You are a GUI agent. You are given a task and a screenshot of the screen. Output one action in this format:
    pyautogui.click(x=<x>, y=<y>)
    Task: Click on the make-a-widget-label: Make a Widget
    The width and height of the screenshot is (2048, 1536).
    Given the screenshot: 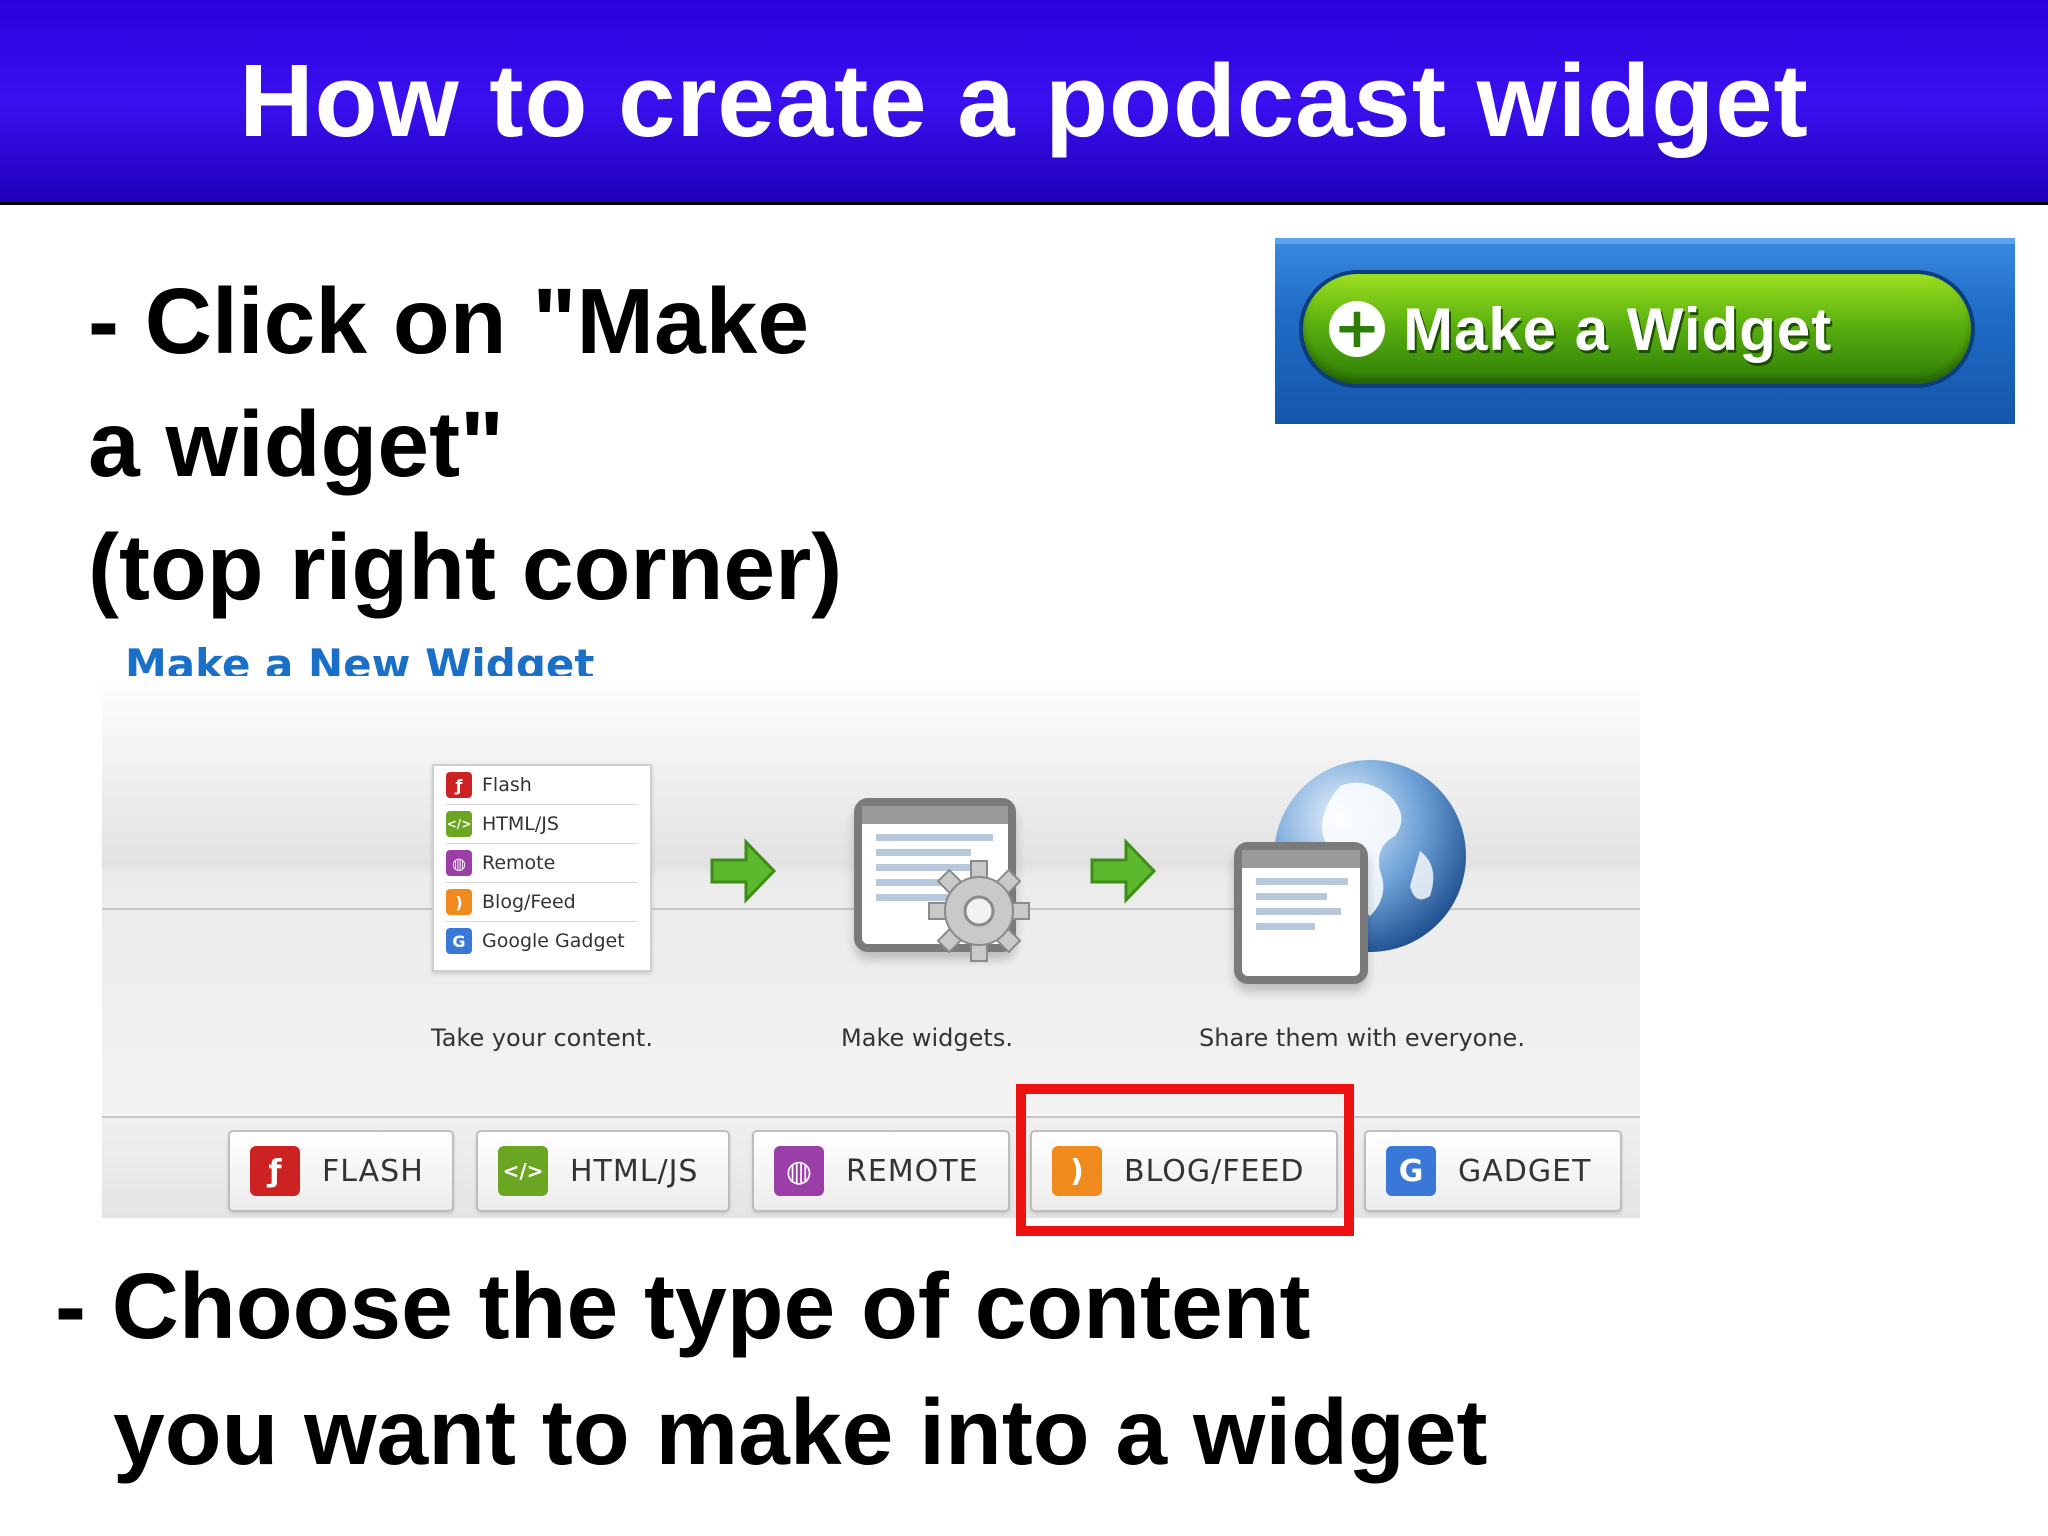 What is the action you would take?
    pyautogui.click(x=1618, y=329)
    